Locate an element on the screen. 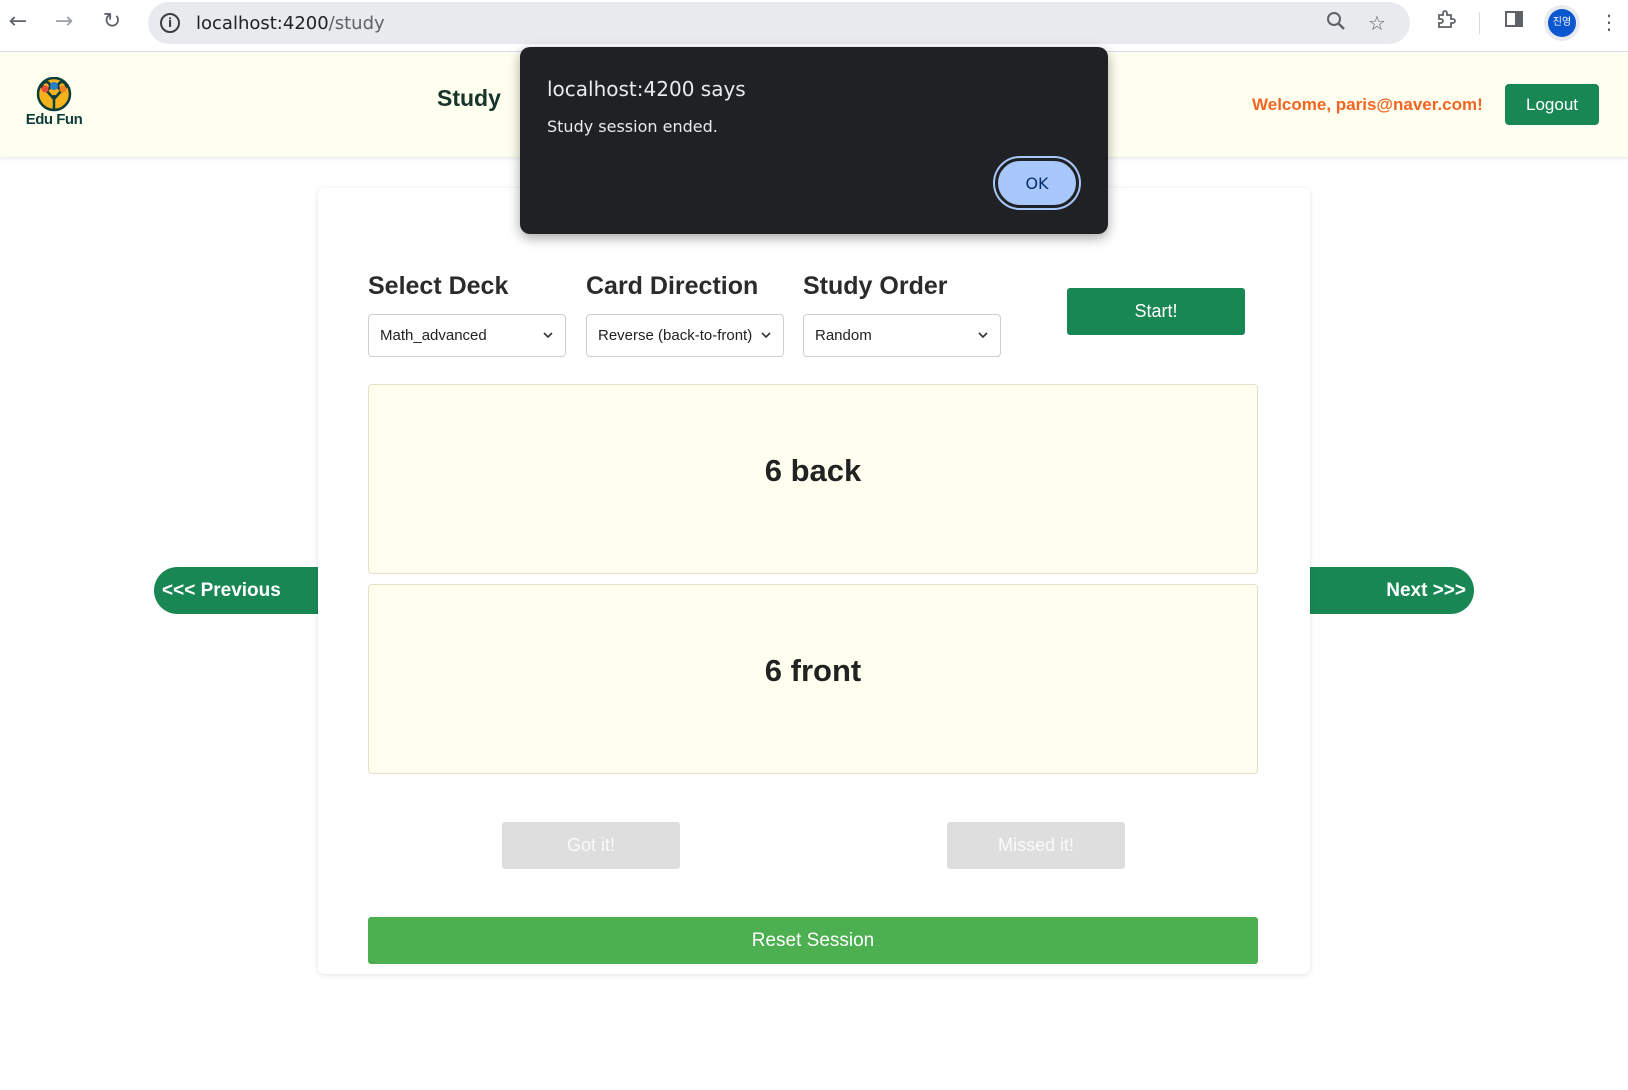 The height and width of the screenshot is (1090, 1628). logo-tree-icon is located at coordinates (54, 94).